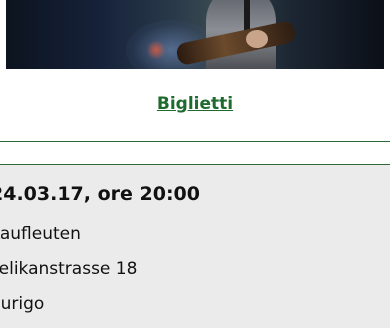 The height and width of the screenshot is (328, 390). What do you see at coordinates (100, 194) in the screenshot?
I see `event-datetime: 24.03.17, ore 20:00` at bounding box center [100, 194].